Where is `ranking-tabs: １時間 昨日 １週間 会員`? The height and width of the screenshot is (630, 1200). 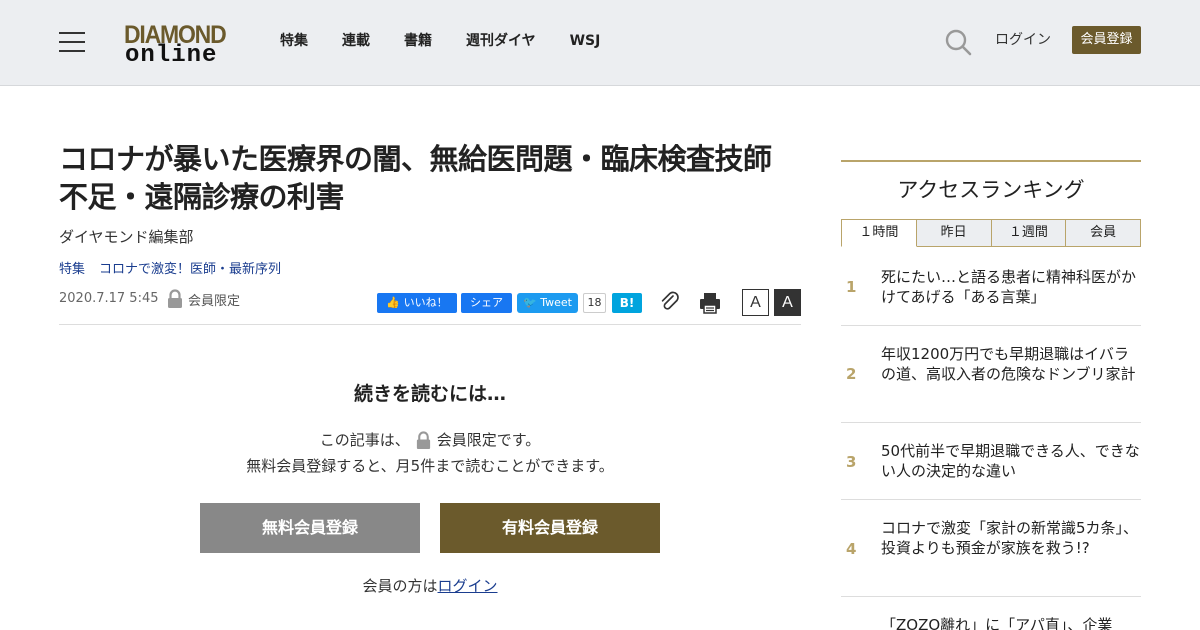
ranking-tabs: １時間 昨日 １週間 会員 is located at coordinates (991, 233).